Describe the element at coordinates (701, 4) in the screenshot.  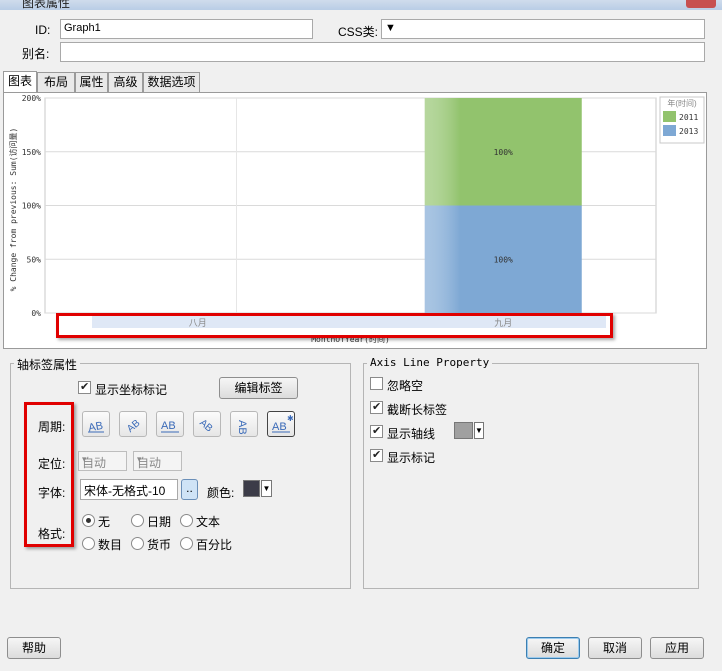
I see `close-button` at that location.